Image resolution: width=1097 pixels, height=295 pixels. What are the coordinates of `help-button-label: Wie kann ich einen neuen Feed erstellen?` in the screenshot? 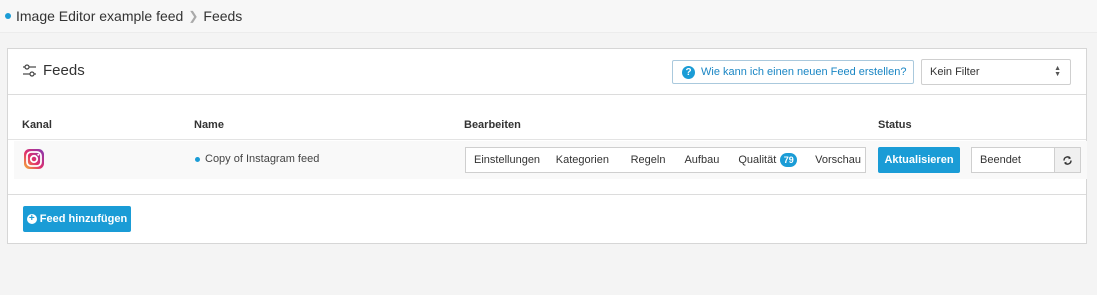 It's located at (804, 72).